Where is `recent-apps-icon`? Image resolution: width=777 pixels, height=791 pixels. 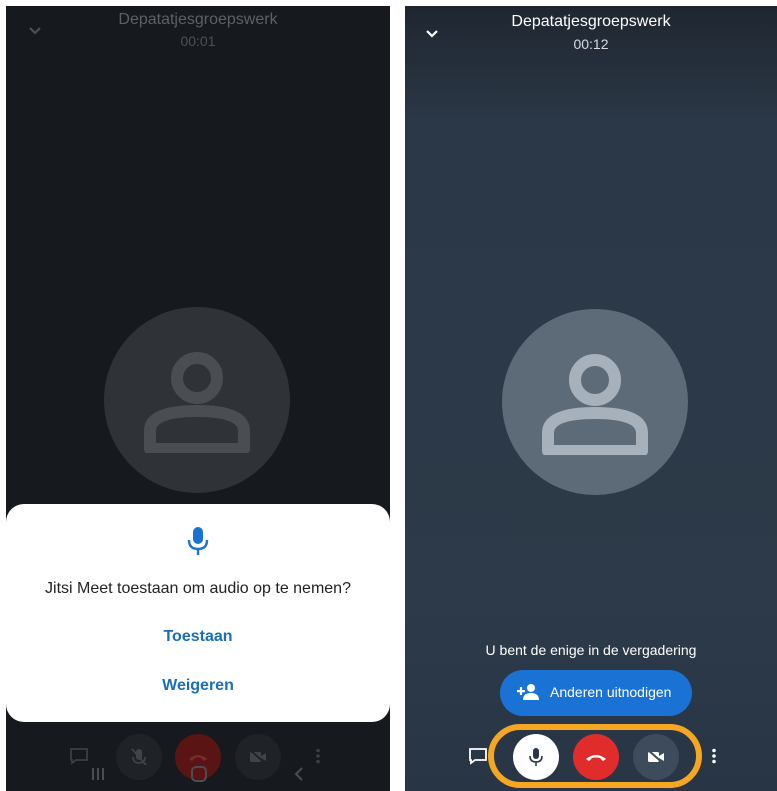 recent-apps-icon is located at coordinates (98, 774).